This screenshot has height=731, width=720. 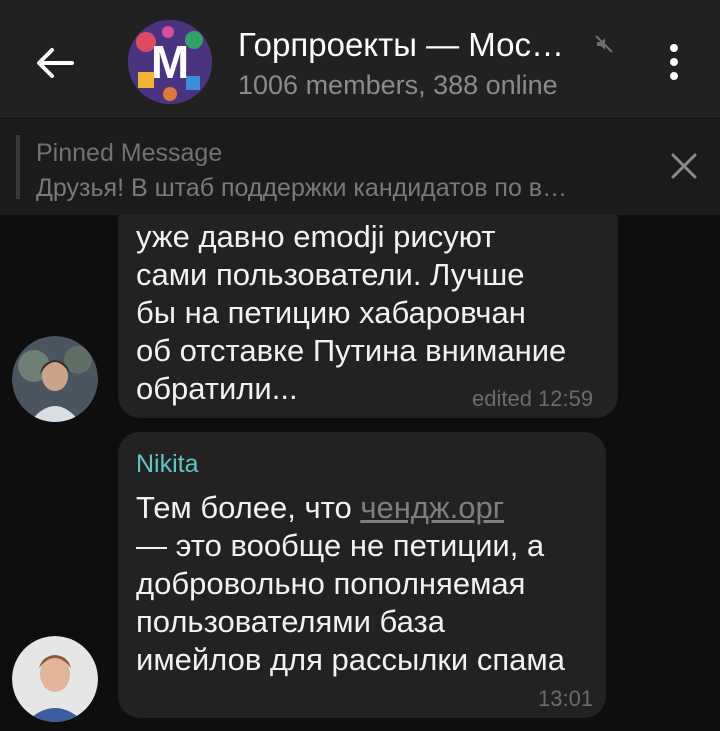 I want to click on pinned-close-button, so click(x=684, y=166).